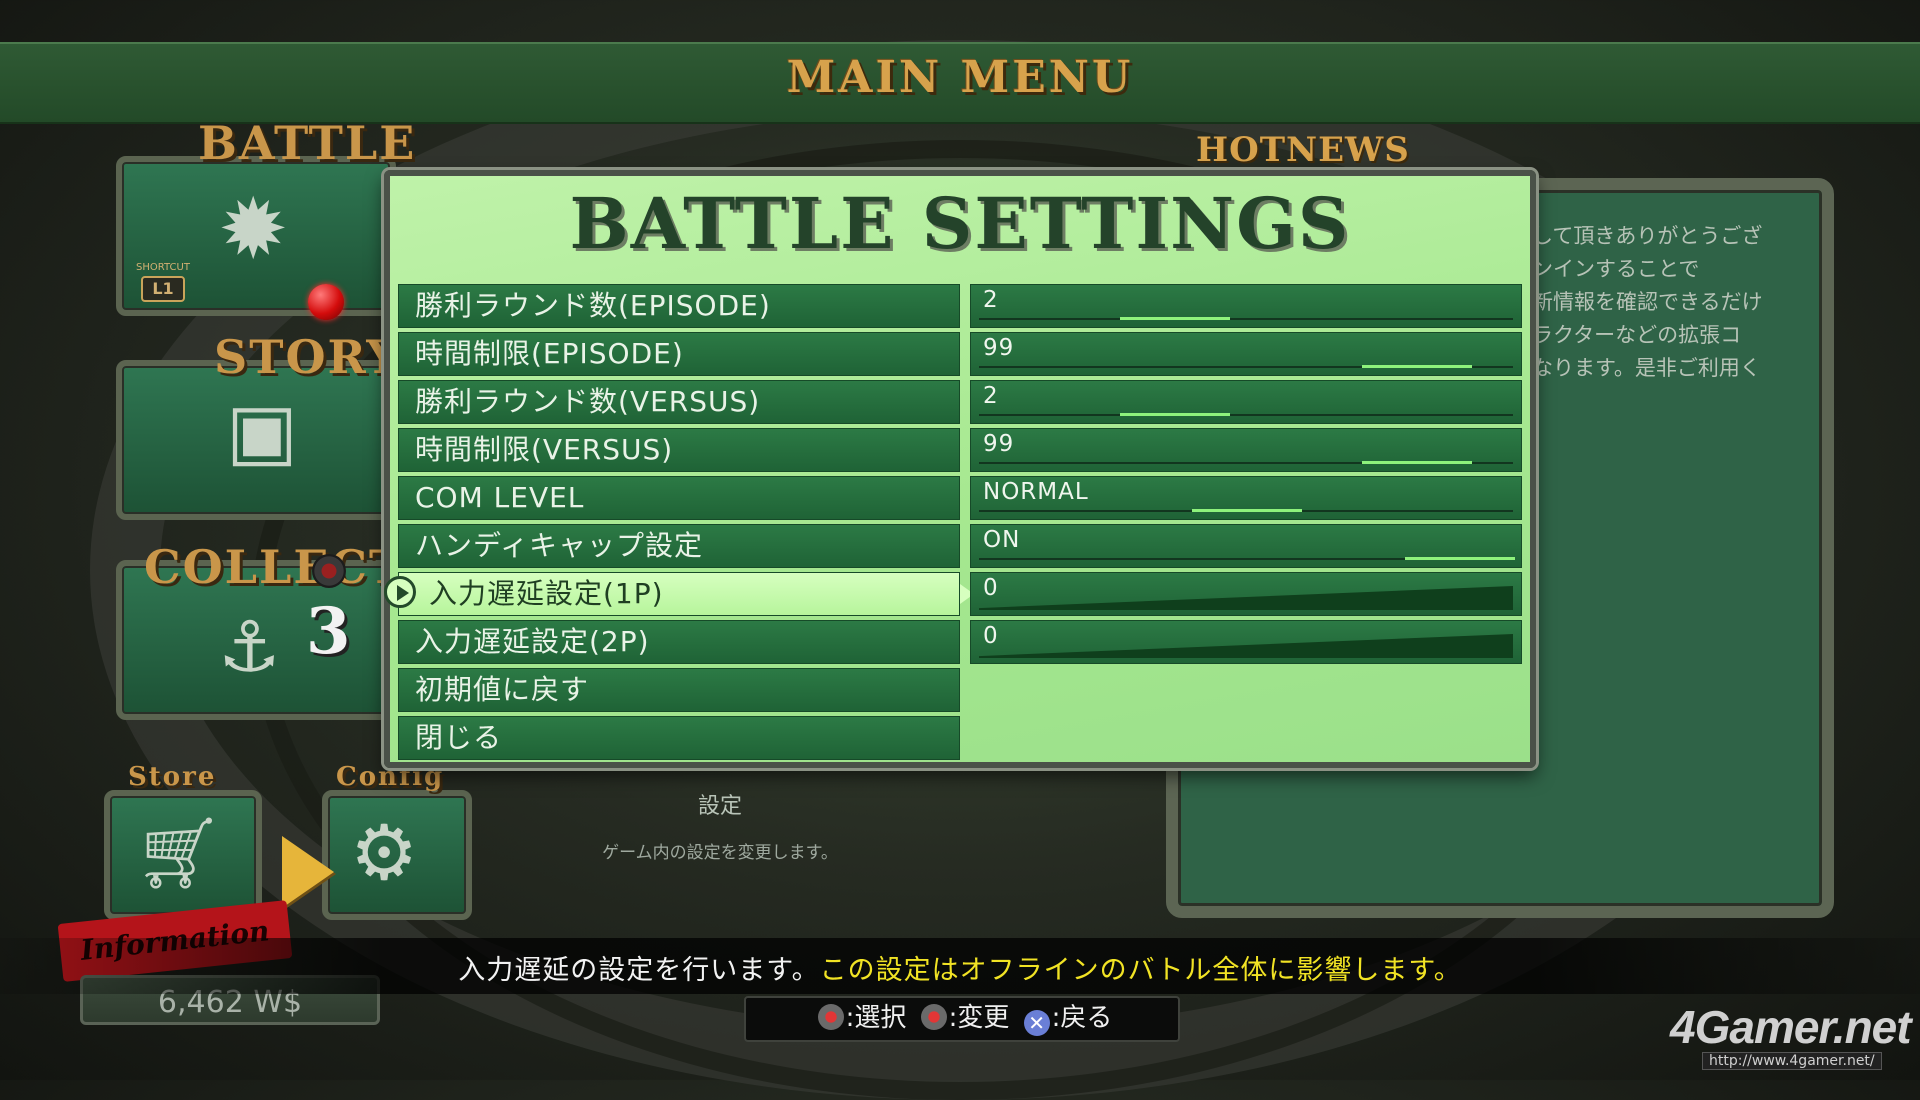  I want to click on hotnews-line: 新情報を確認できるだけ, so click(1647, 302).